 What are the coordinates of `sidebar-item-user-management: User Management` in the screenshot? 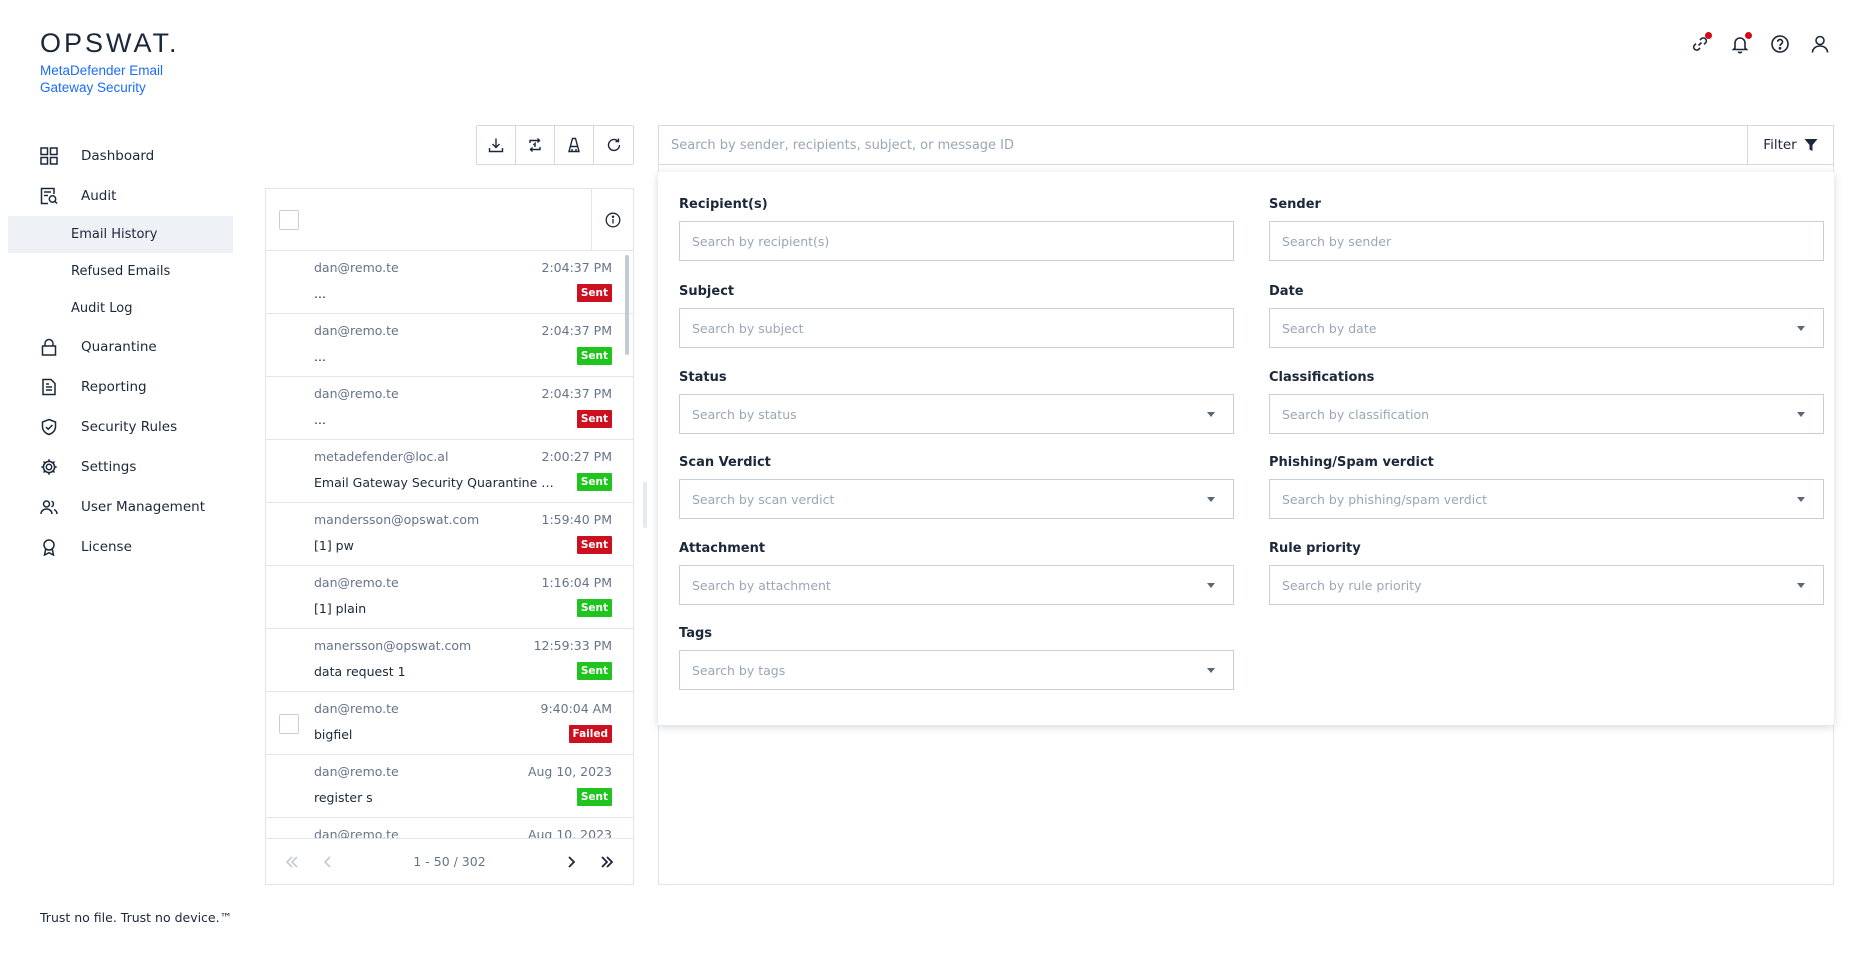 It's located at (120, 507).